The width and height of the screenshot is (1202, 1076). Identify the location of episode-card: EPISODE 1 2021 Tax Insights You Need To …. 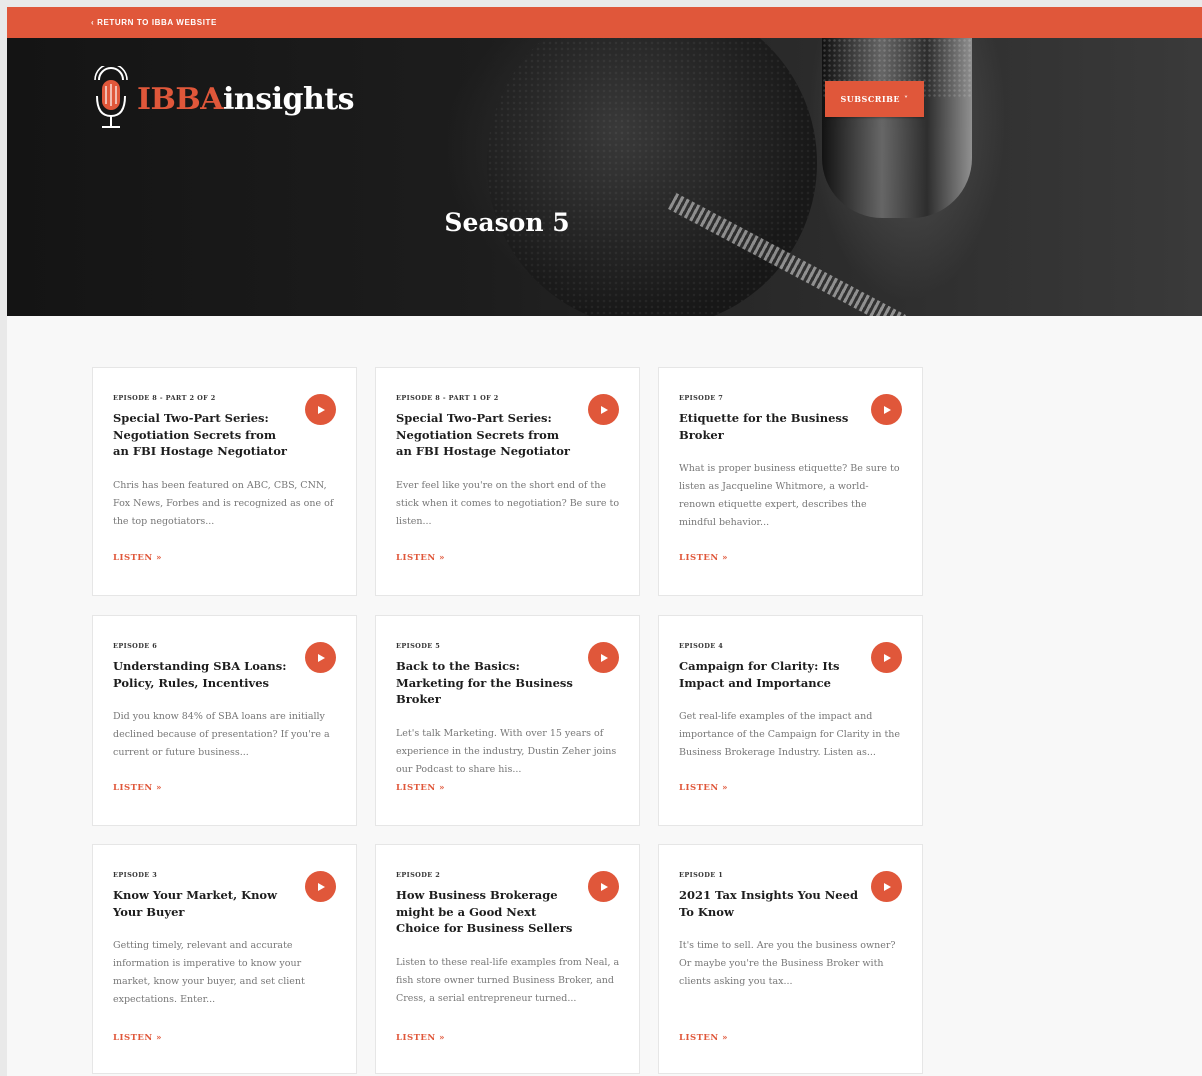
(790, 959).